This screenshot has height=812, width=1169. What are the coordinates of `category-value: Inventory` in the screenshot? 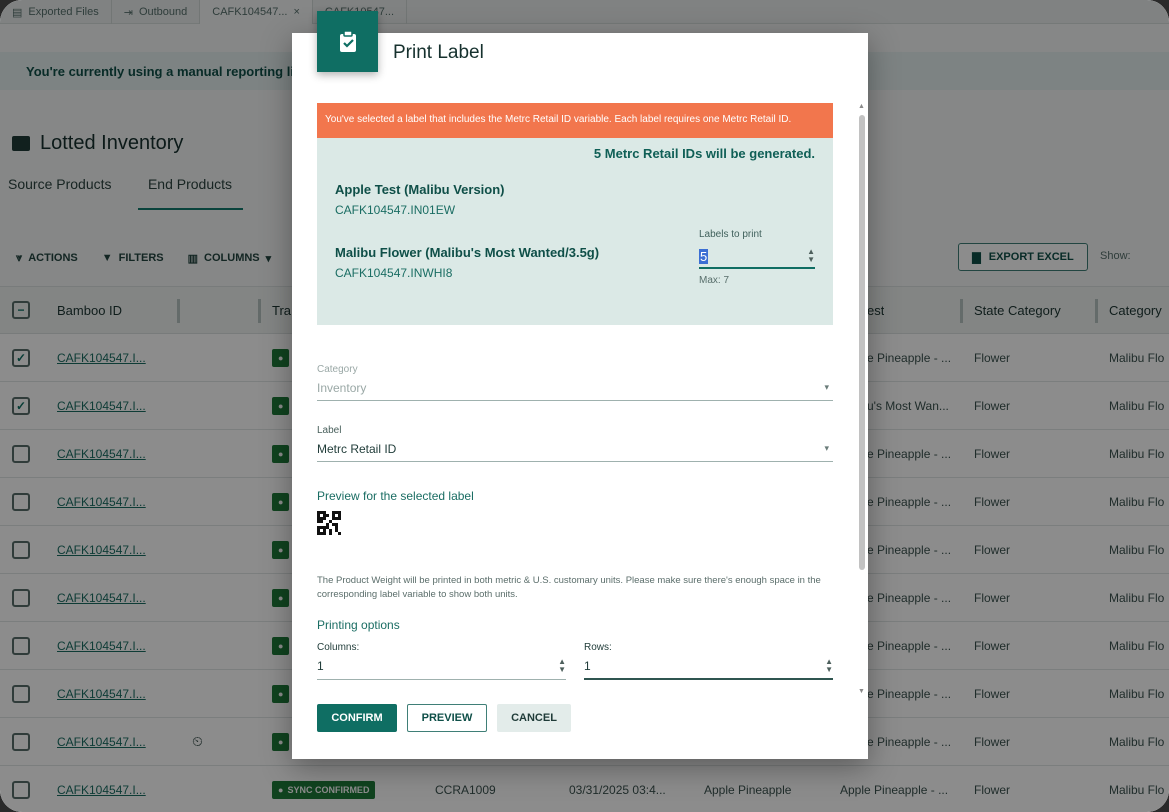 It's located at (342, 387).